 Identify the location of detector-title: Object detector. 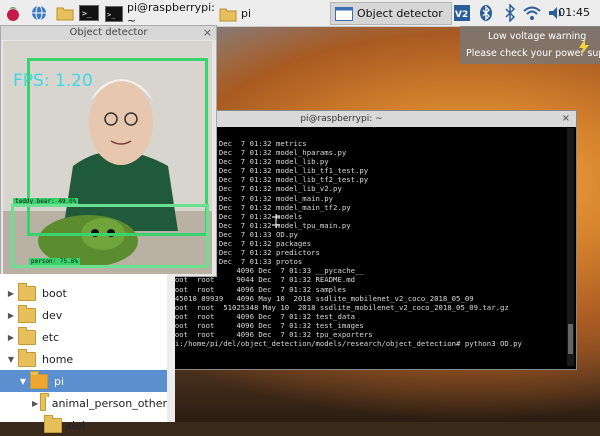
(108, 32).